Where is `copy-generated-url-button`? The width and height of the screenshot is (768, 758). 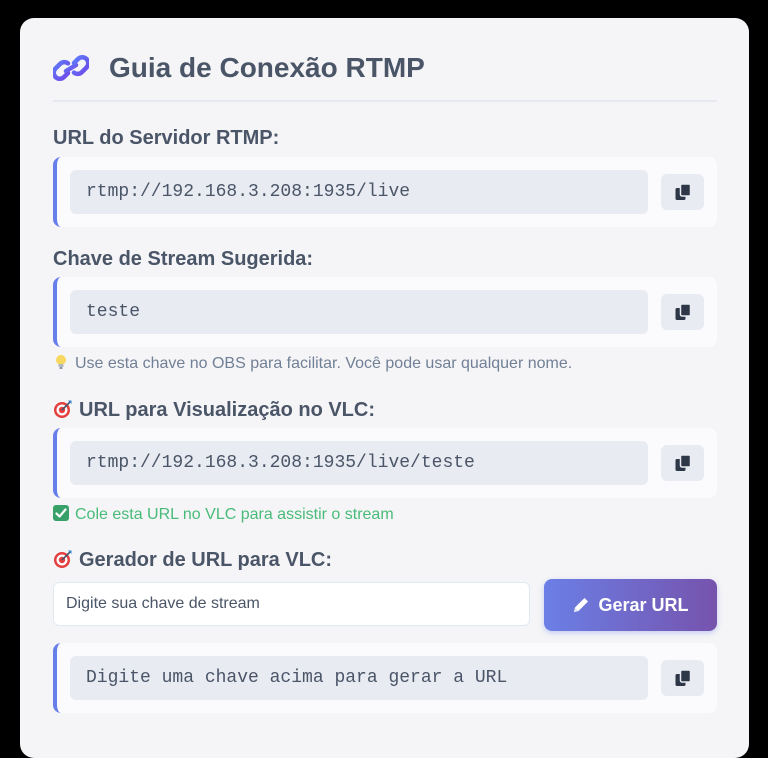
copy-generated-url-button is located at coordinates (682, 678).